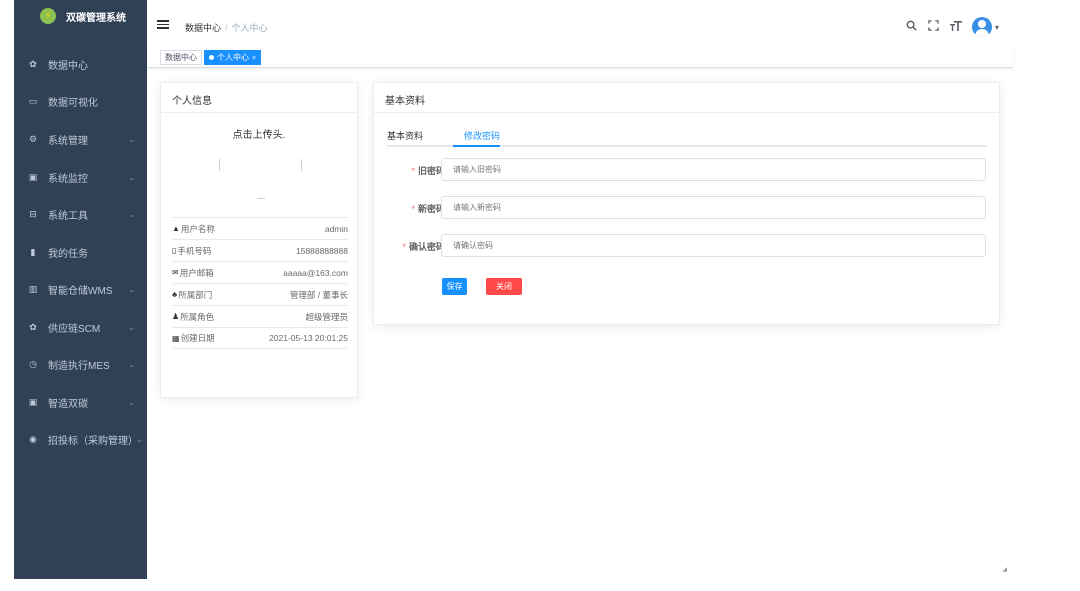  What do you see at coordinates (174, 250) in the screenshot?
I see `phone-icon: ▯` at bounding box center [174, 250].